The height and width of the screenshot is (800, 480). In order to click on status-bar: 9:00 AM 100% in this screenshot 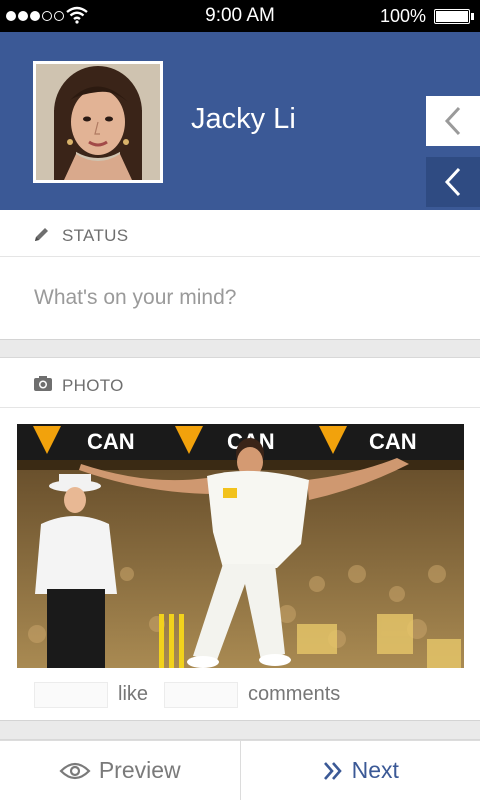, I will do `click(240, 16)`.